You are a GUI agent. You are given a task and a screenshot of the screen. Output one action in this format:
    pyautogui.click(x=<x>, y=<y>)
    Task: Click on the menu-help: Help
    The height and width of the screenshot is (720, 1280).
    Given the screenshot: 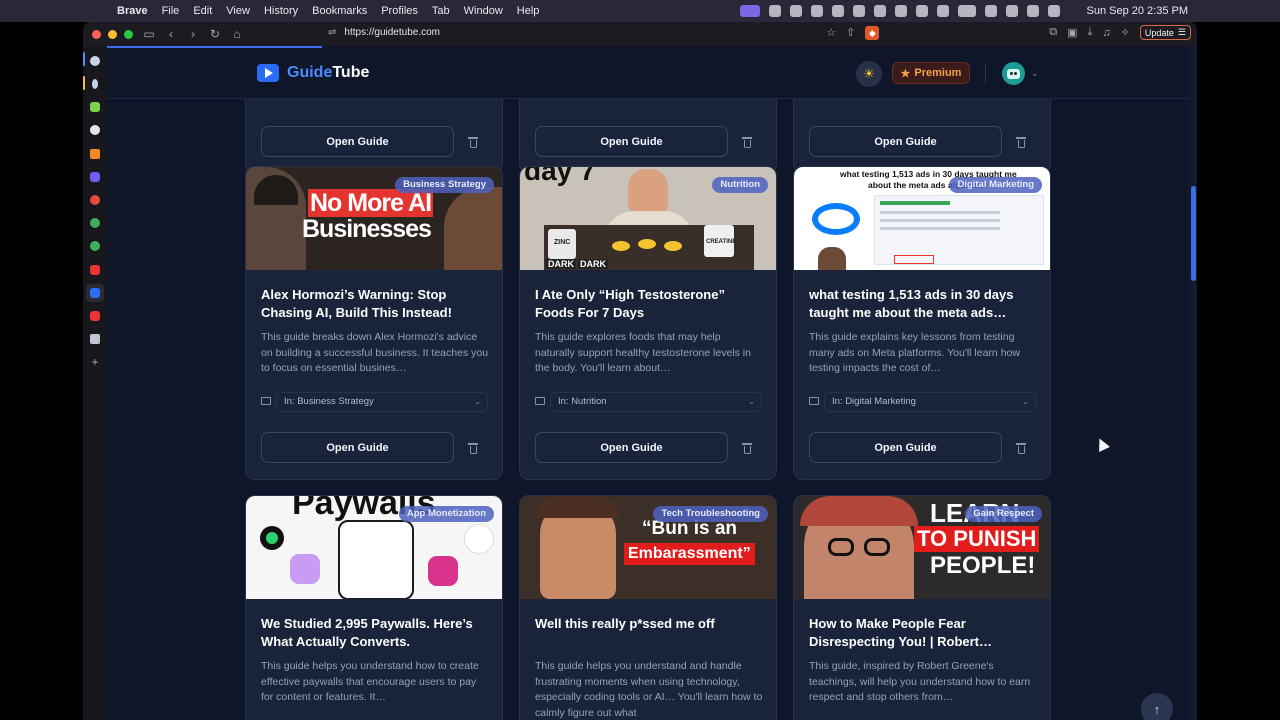 What is the action you would take?
    pyautogui.click(x=528, y=11)
    